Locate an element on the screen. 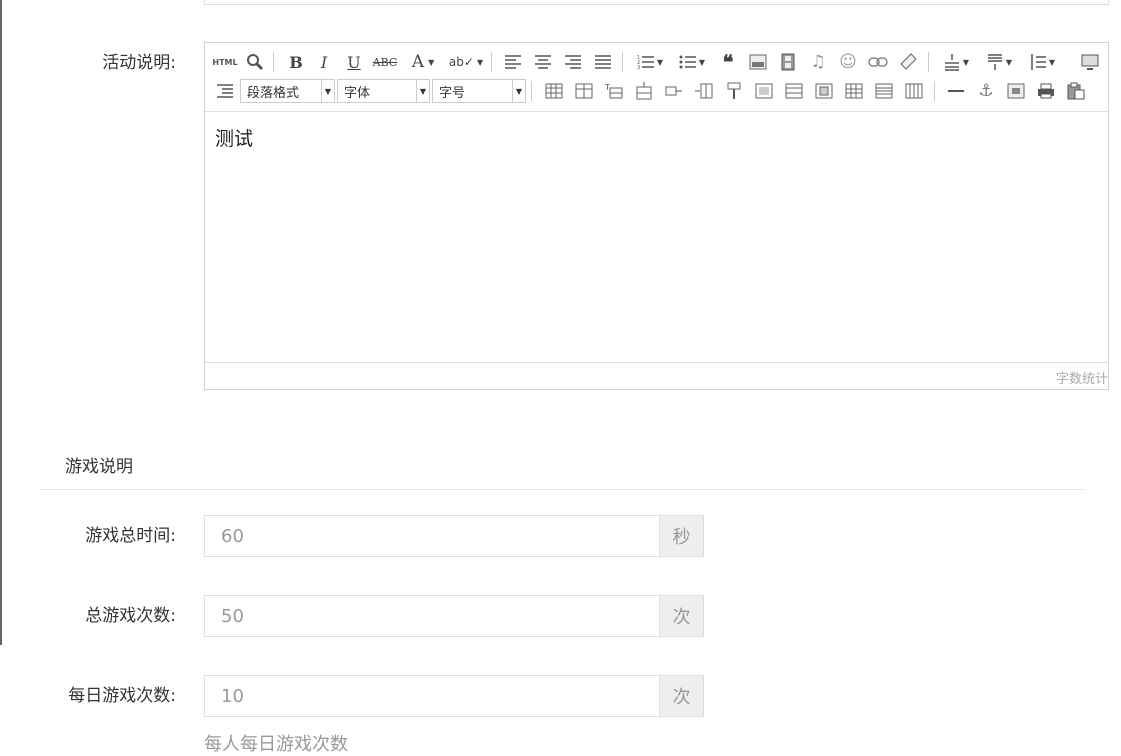 This screenshot has height=756, width=1121. insert-column-icon is located at coordinates (704, 91).